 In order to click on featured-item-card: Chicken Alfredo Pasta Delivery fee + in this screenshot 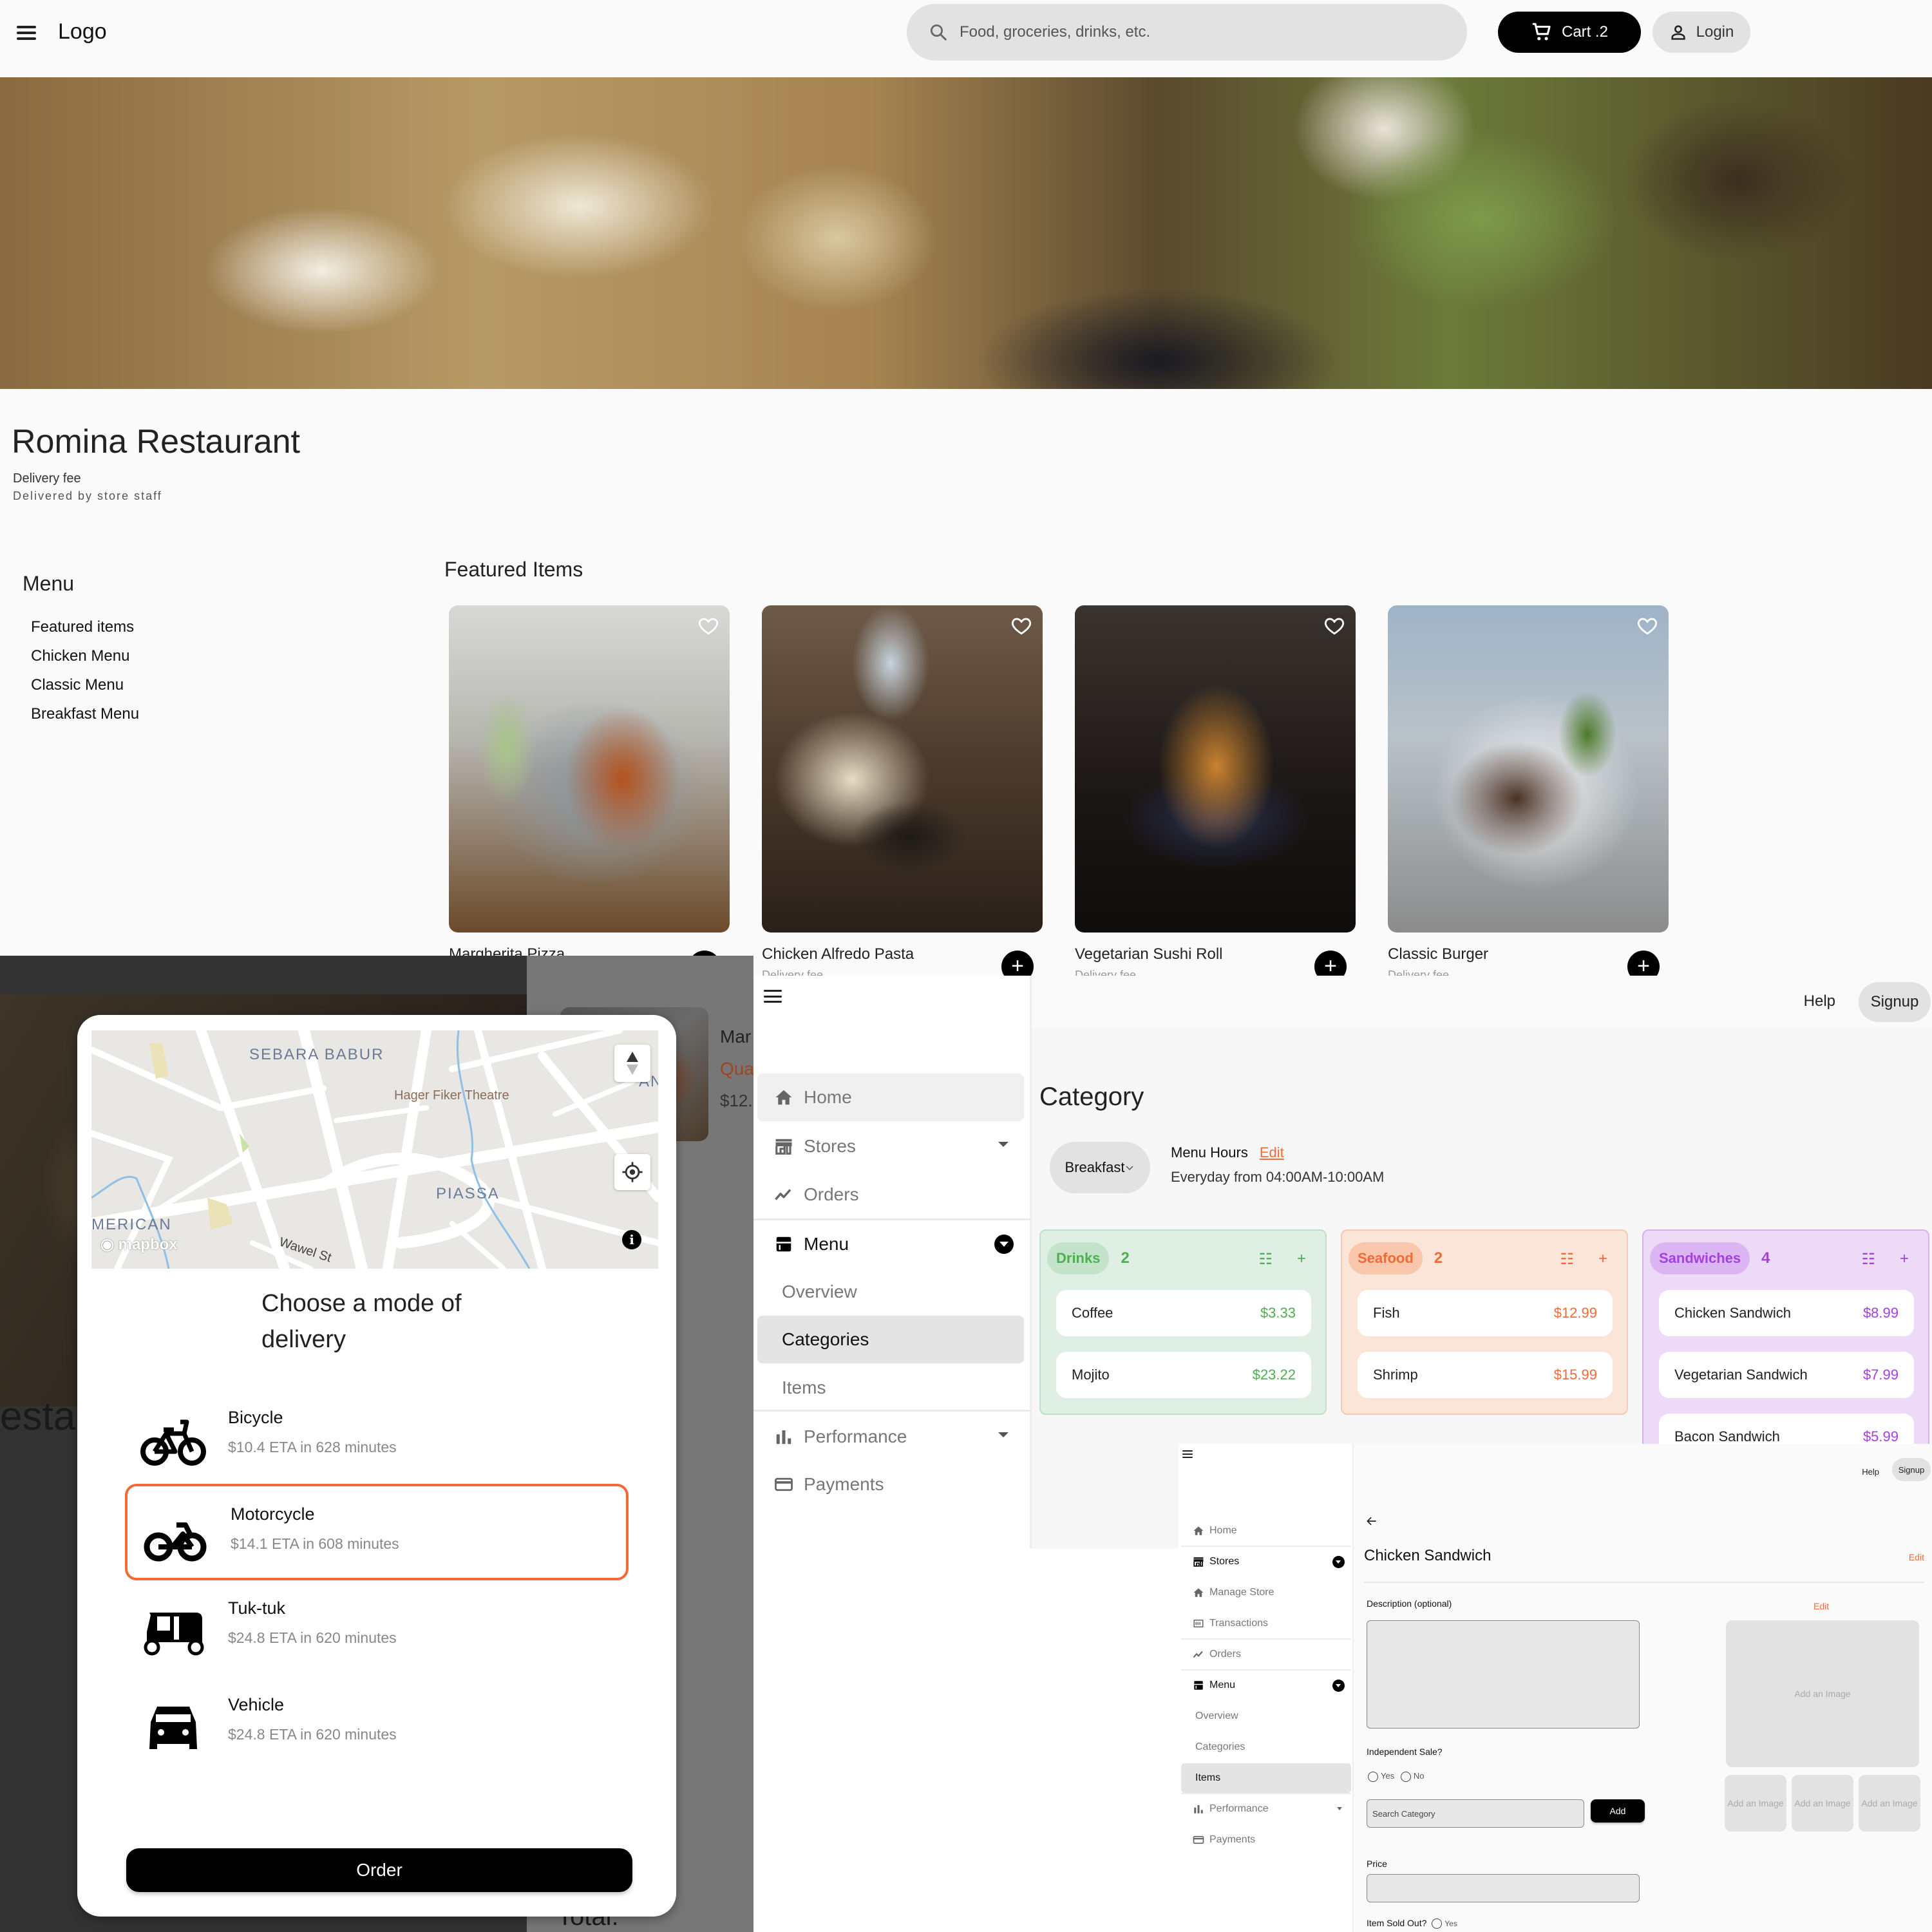, I will do `click(903, 790)`.